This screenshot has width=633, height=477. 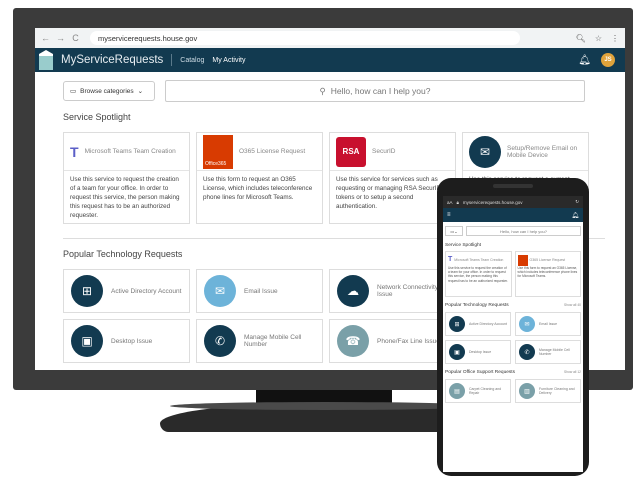 What do you see at coordinates (477, 305) in the screenshot?
I see `phone-popular-title: Popular Technology Requests` at bounding box center [477, 305].